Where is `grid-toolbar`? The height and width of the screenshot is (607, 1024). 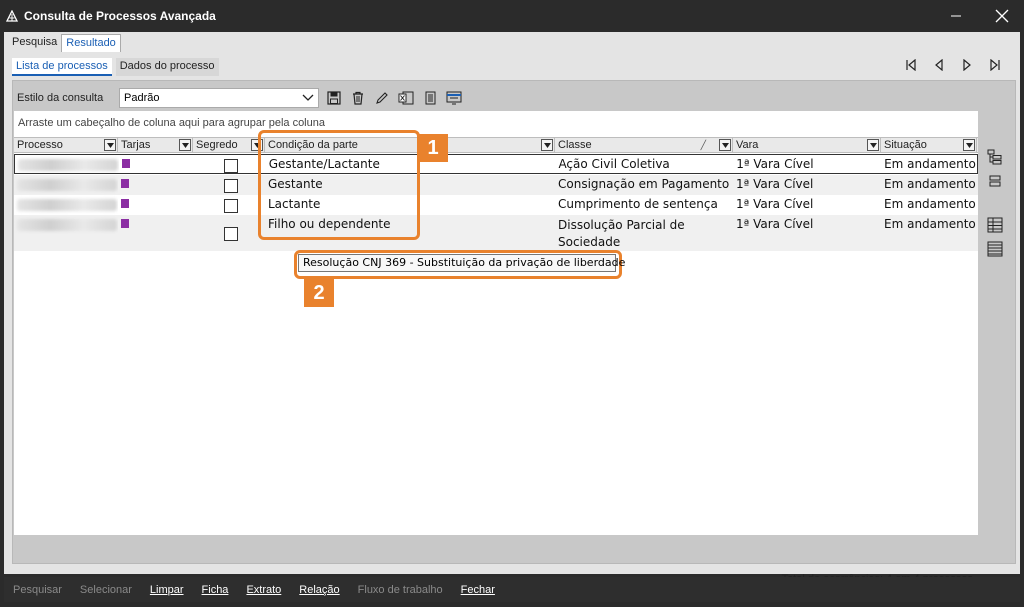 grid-toolbar is located at coordinates (394, 98).